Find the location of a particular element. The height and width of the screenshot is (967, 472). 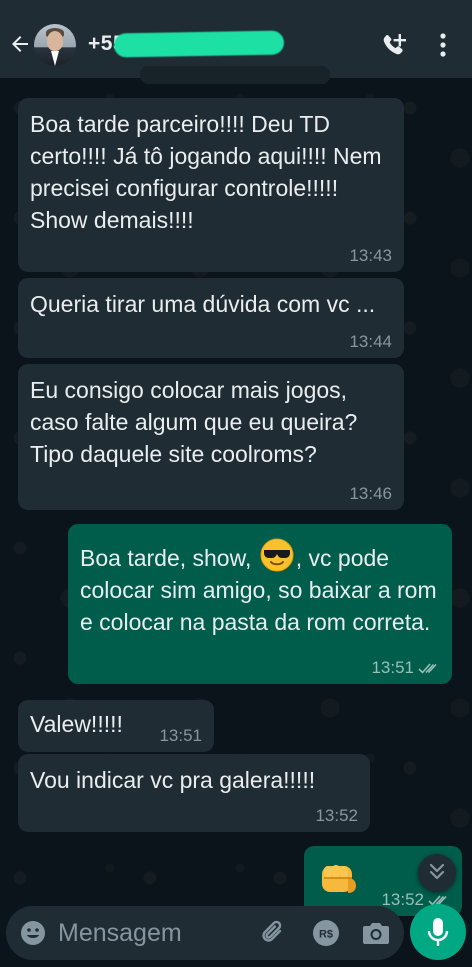

message-time: 13:43 is located at coordinates (370, 255).